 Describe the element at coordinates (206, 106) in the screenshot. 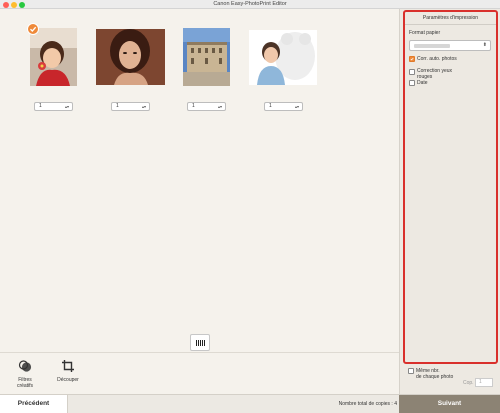

I see `copies-select-3: 1 ▴▾` at that location.